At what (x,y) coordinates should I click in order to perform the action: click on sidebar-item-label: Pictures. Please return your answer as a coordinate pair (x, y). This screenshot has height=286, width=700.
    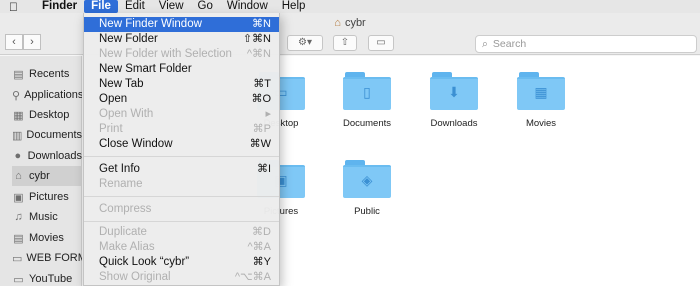
    Looking at the image, I should click on (49, 197).